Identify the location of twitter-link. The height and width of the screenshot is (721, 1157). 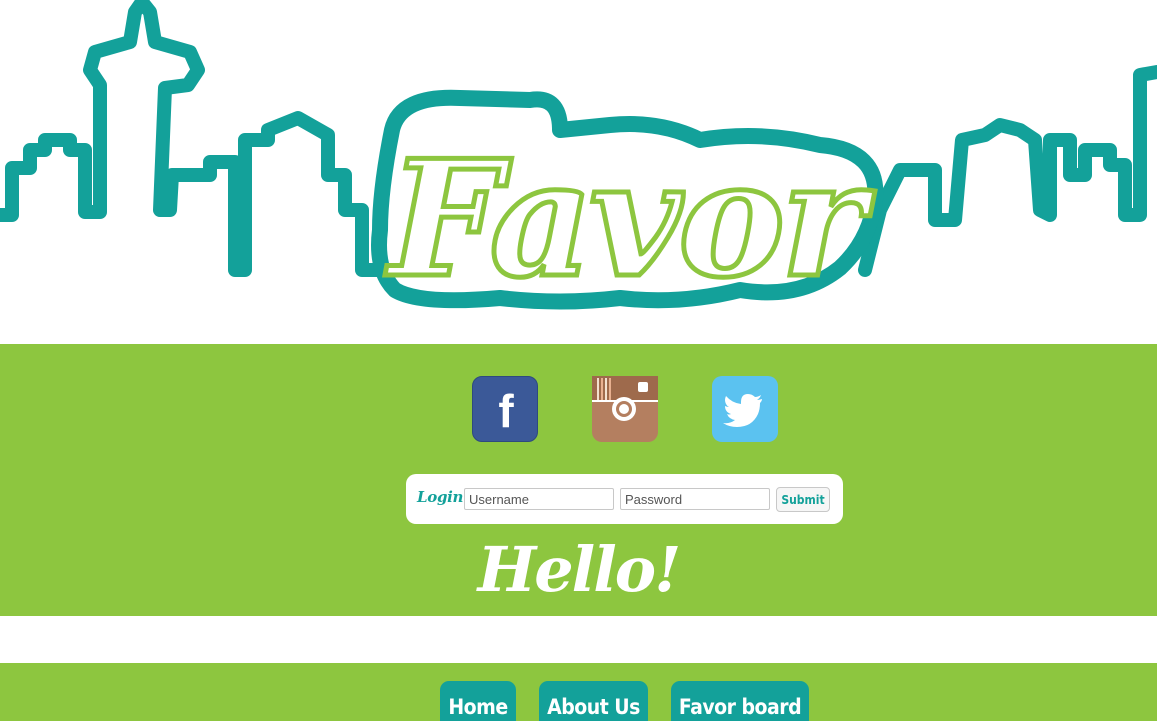
(745, 409).